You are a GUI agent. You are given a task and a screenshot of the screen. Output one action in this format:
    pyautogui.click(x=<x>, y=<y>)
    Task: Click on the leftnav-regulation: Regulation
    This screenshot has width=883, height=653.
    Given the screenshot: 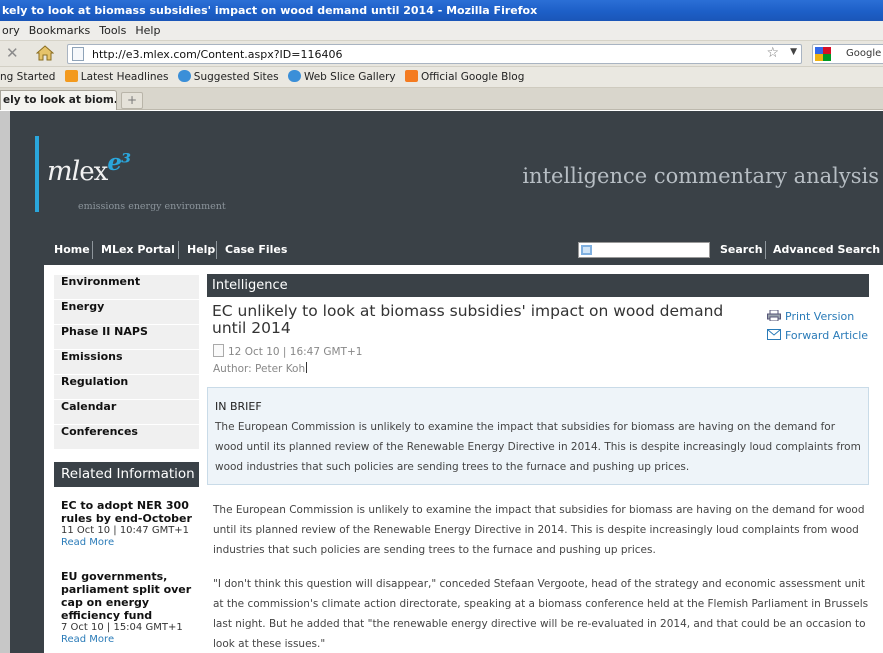 What is the action you would take?
    pyautogui.click(x=126, y=387)
    